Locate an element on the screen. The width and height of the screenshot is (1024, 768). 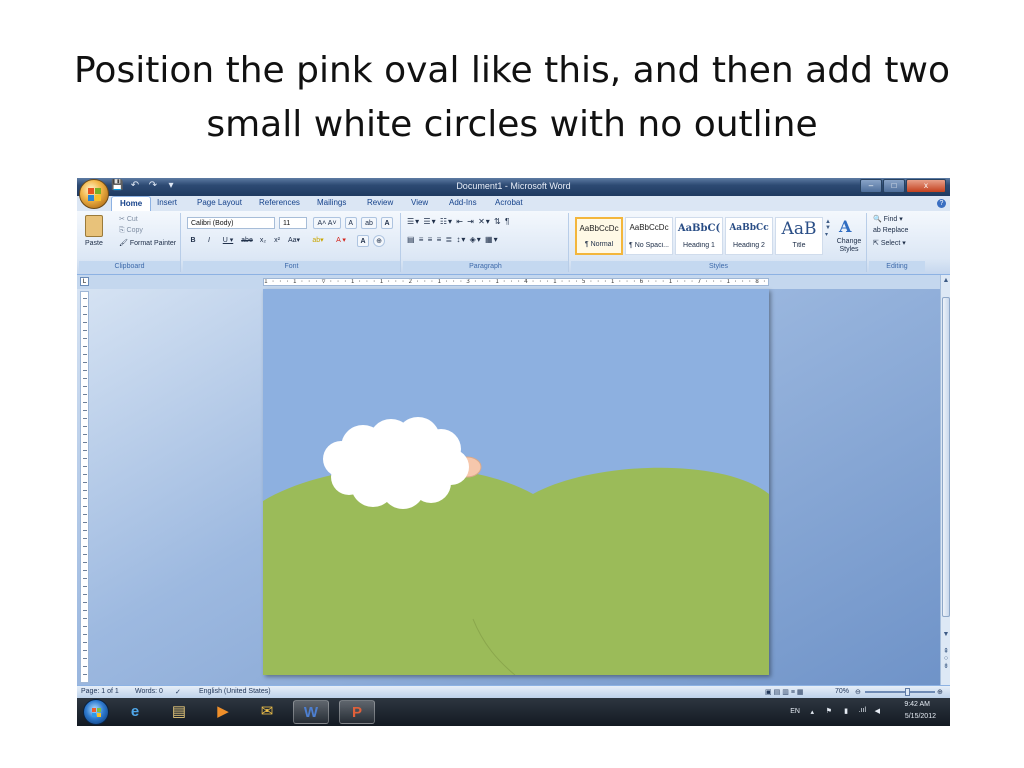
vertical-scrollbar: ▲ ▼ ⇞ ○ ⇟ is located at coordinates (945, 480).